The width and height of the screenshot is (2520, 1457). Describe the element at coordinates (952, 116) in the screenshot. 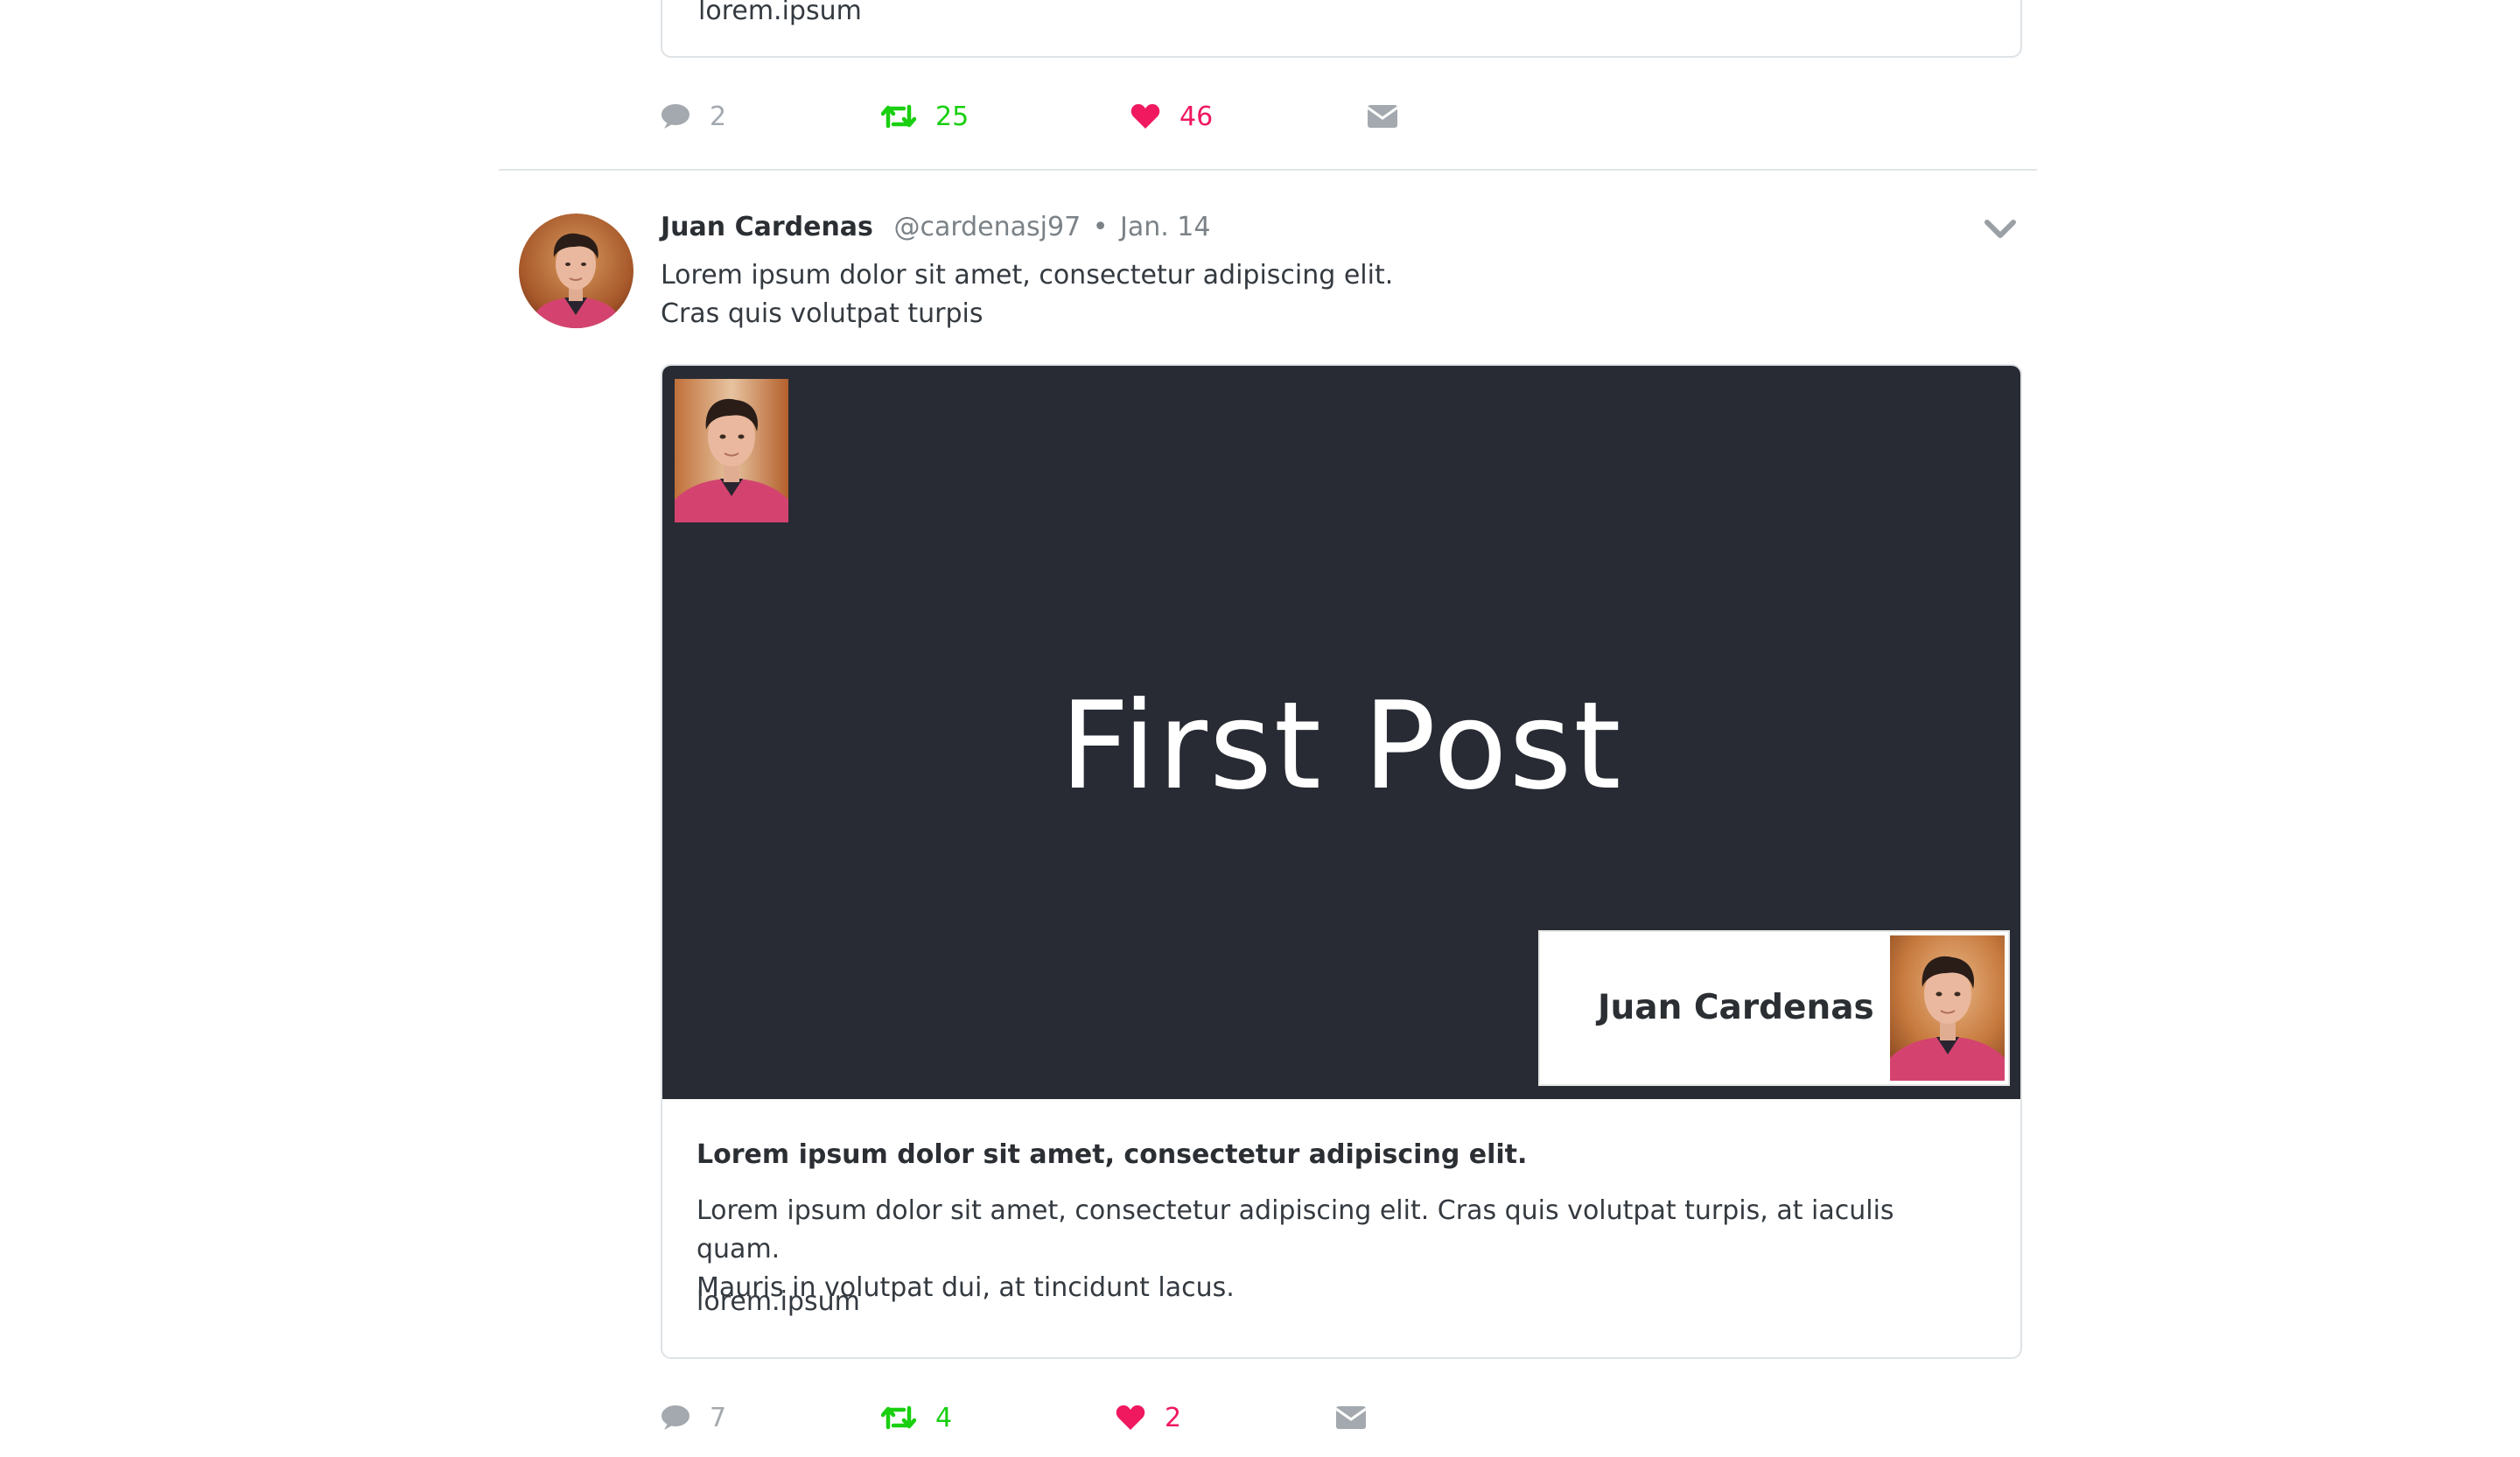

I see `retweet-count: 25` at that location.